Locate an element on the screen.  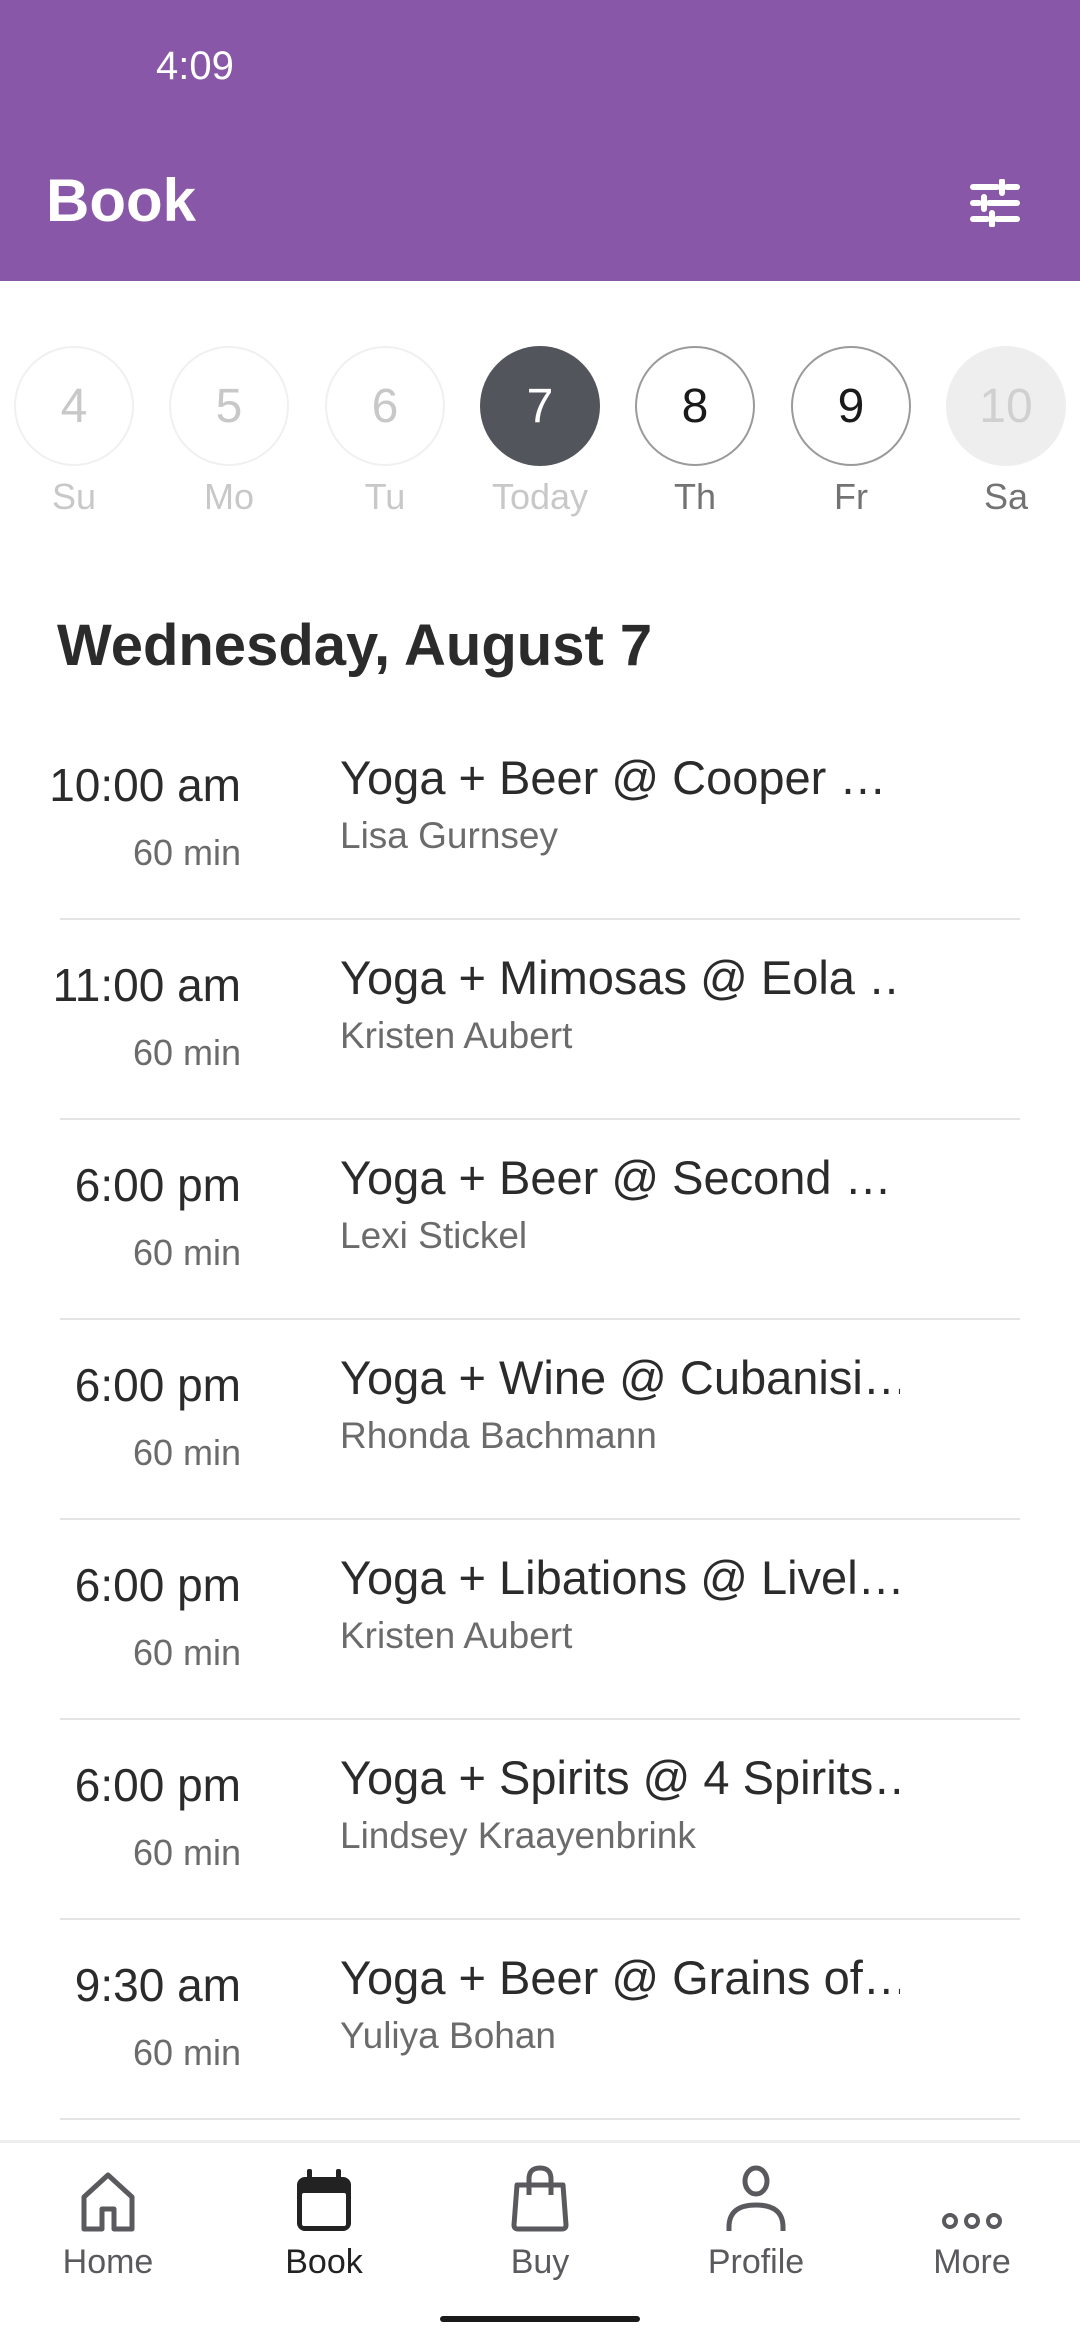
app-bar: 4:09 Book is located at coordinates (540, 140).